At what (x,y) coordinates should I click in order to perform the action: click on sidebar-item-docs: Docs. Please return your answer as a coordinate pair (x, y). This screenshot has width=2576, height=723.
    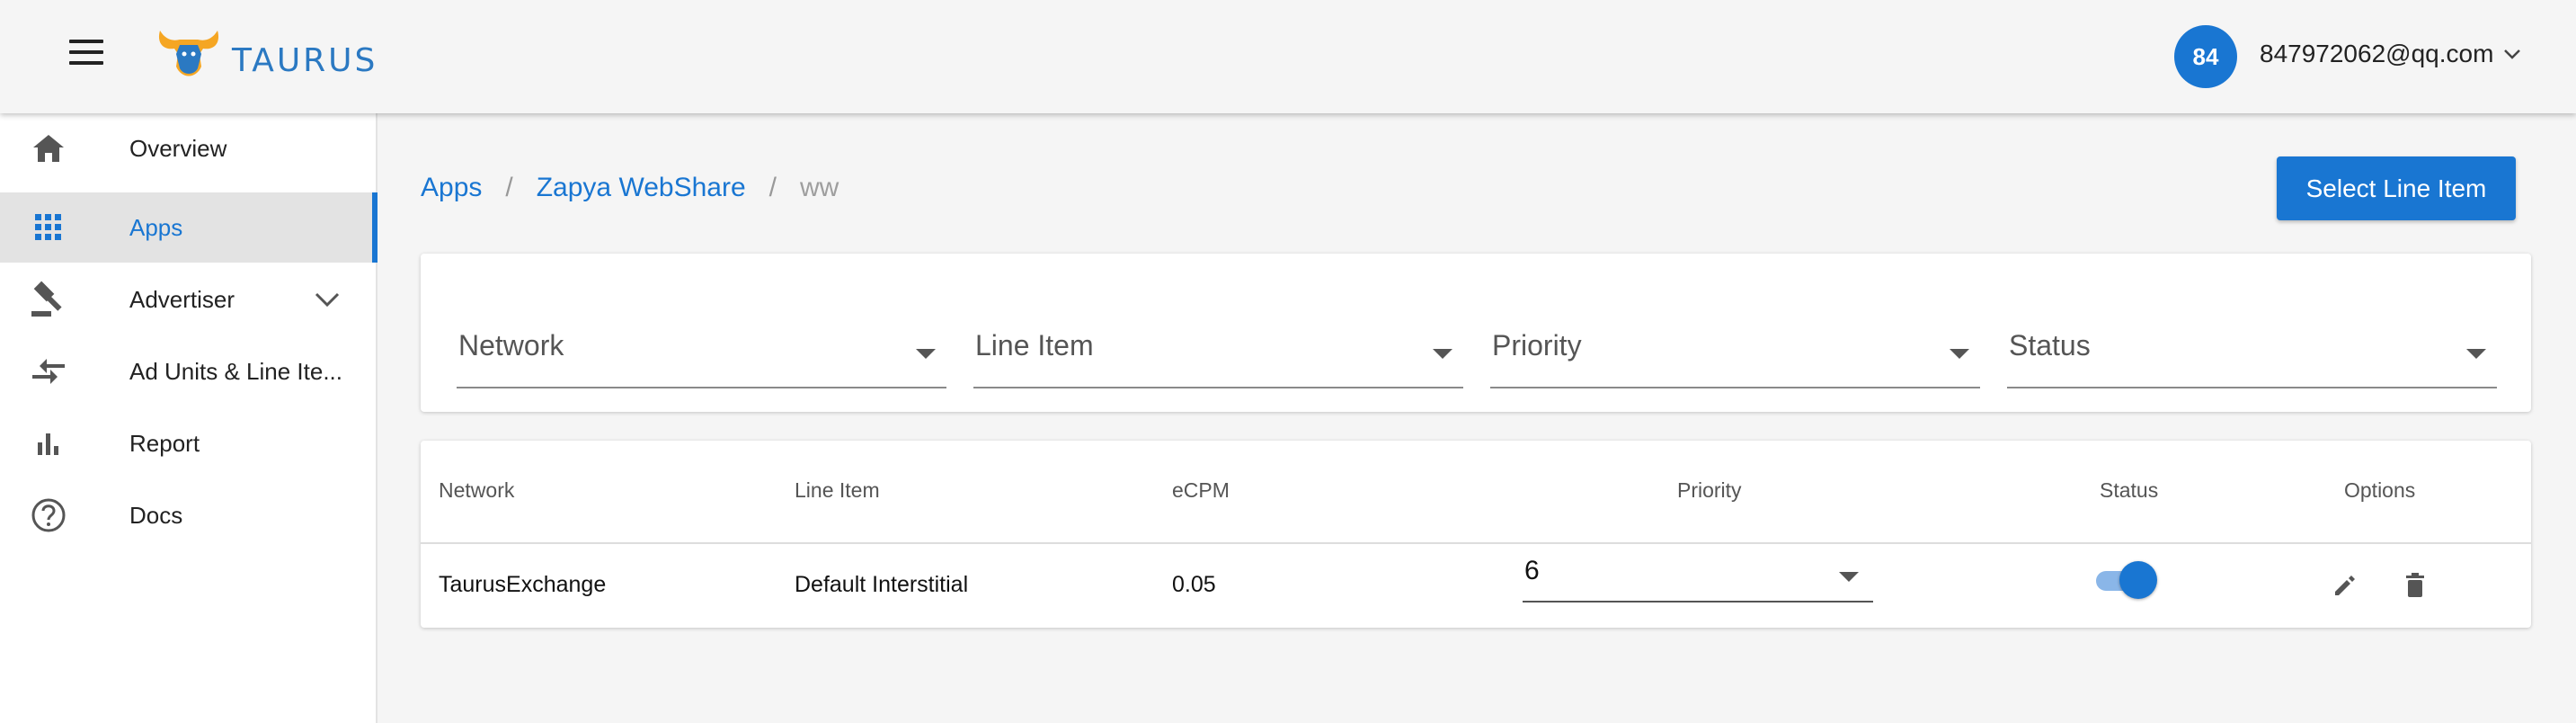
    Looking at the image, I should click on (189, 515).